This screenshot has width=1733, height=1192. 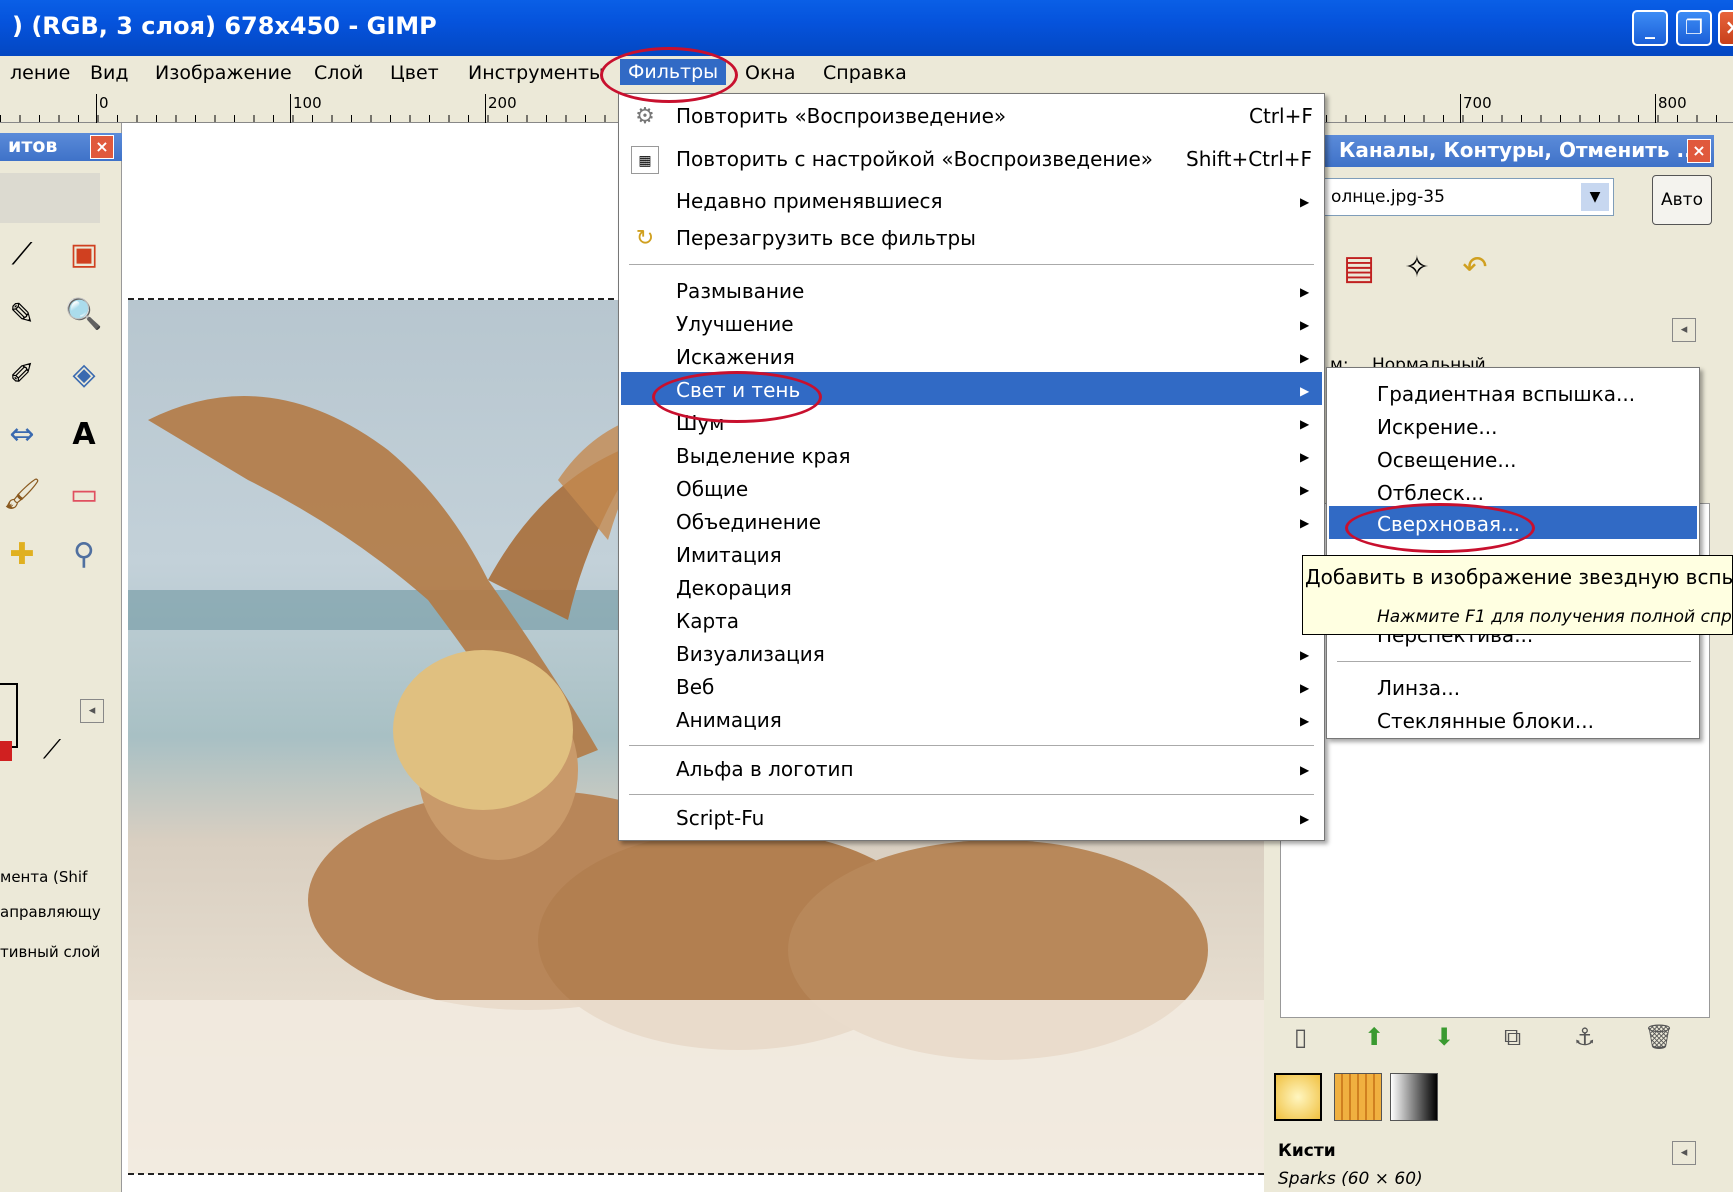 I want to click on auto-button: Авто, so click(x=1682, y=200).